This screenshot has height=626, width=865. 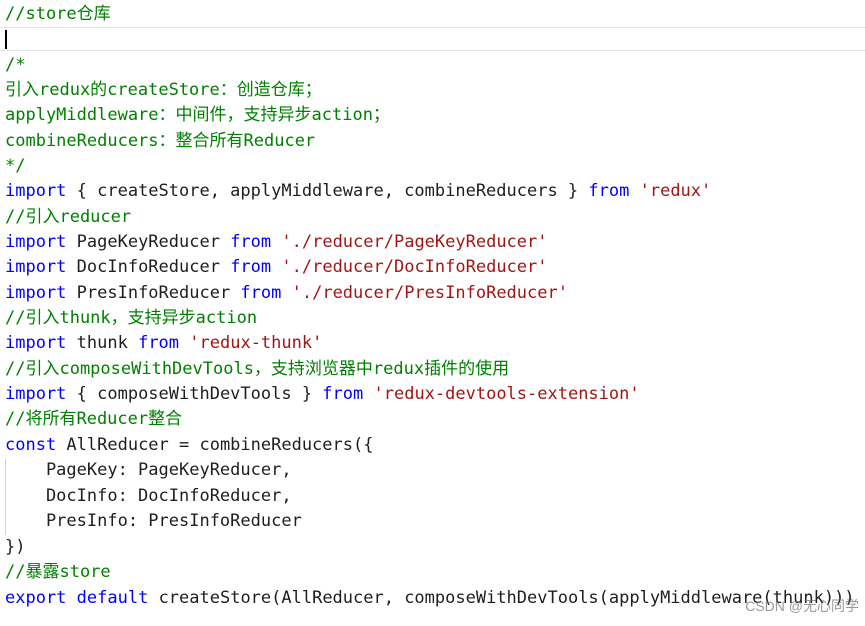 I want to click on code-token: AllReducer = combineReducers({, so click(x=215, y=445).